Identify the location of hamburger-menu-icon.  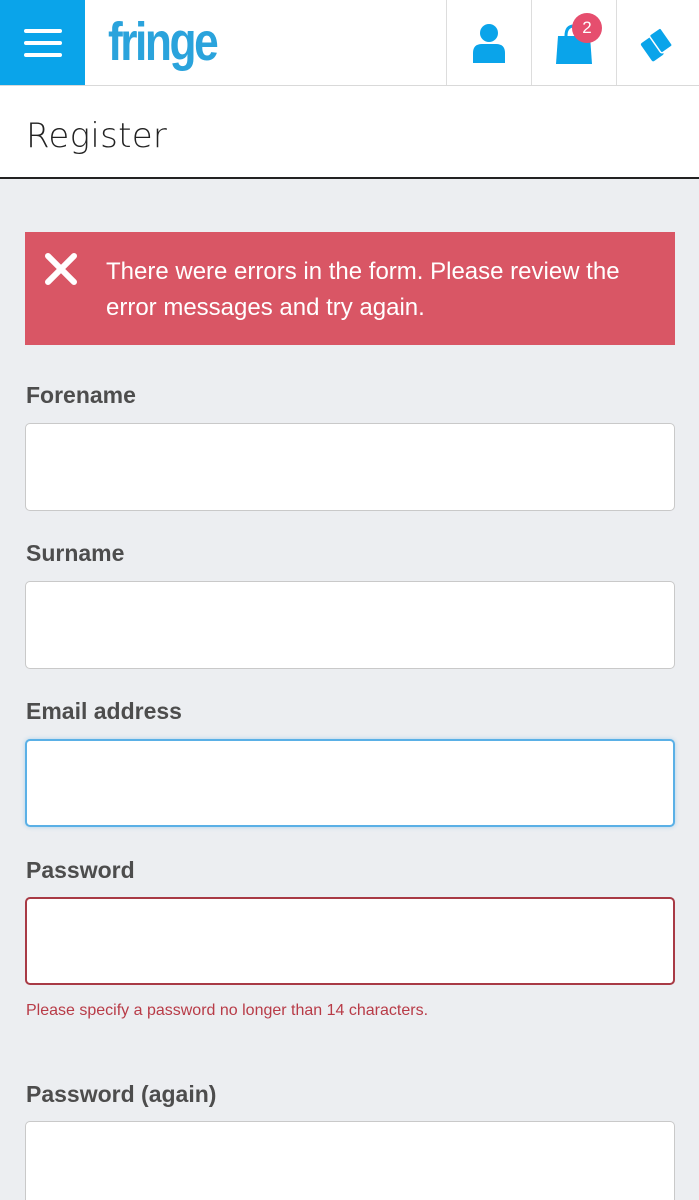
(42, 42).